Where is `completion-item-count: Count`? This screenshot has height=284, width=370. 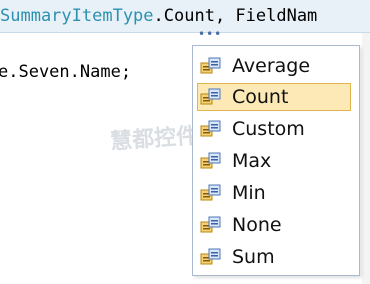
completion-item-count: Count is located at coordinates (274, 97).